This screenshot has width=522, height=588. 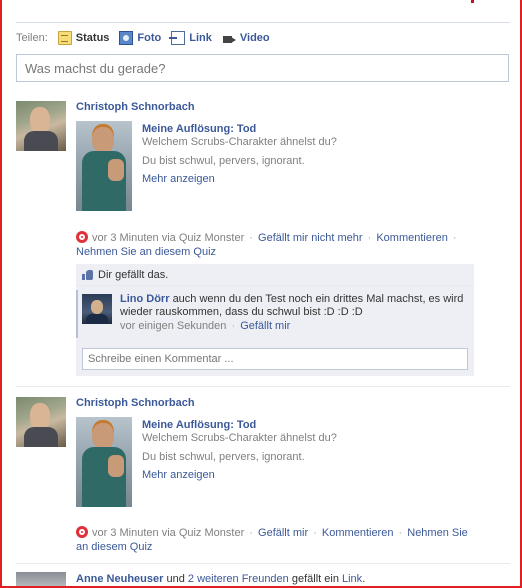 I want to click on photo-icon, so click(x=126, y=38).